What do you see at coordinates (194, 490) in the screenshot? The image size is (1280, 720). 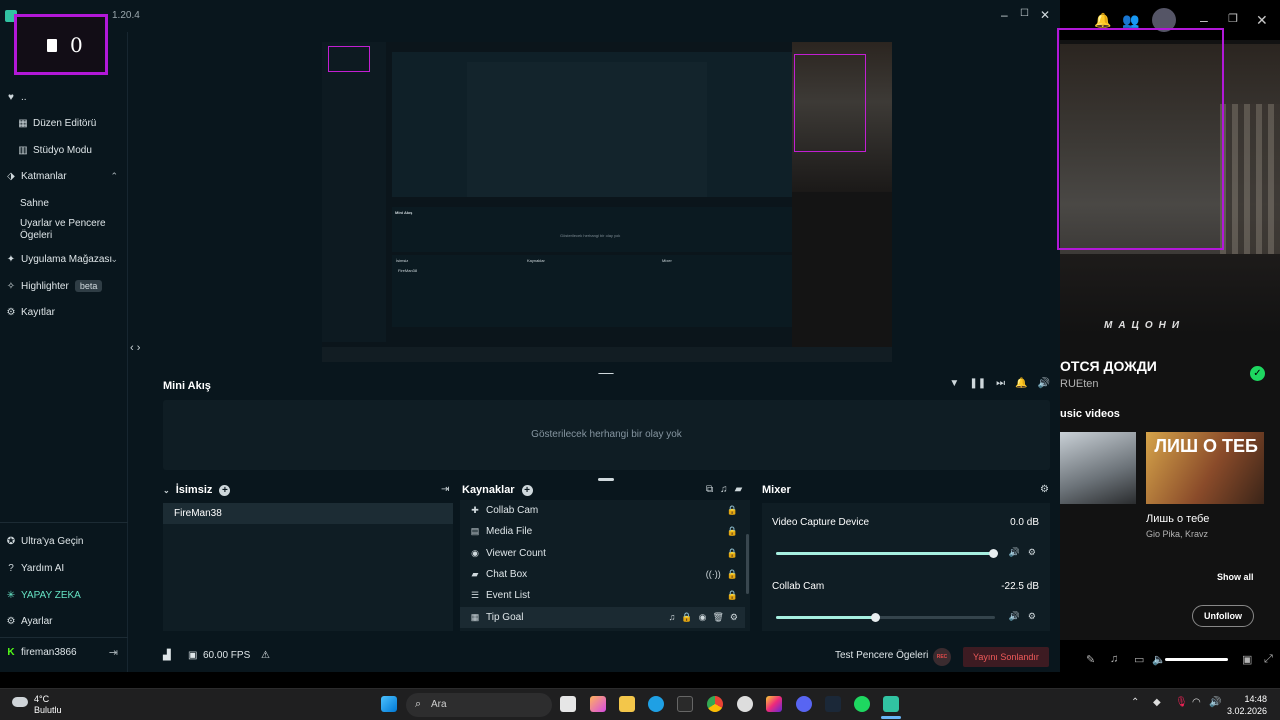 I see `scene-collection-title: İsimsiz` at bounding box center [194, 490].